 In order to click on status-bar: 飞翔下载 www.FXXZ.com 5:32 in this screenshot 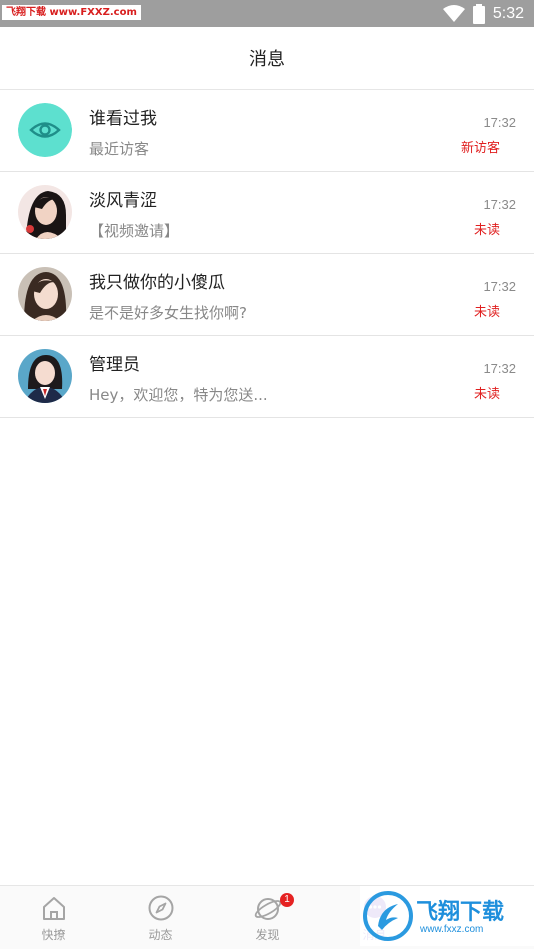, I will do `click(267, 13)`.